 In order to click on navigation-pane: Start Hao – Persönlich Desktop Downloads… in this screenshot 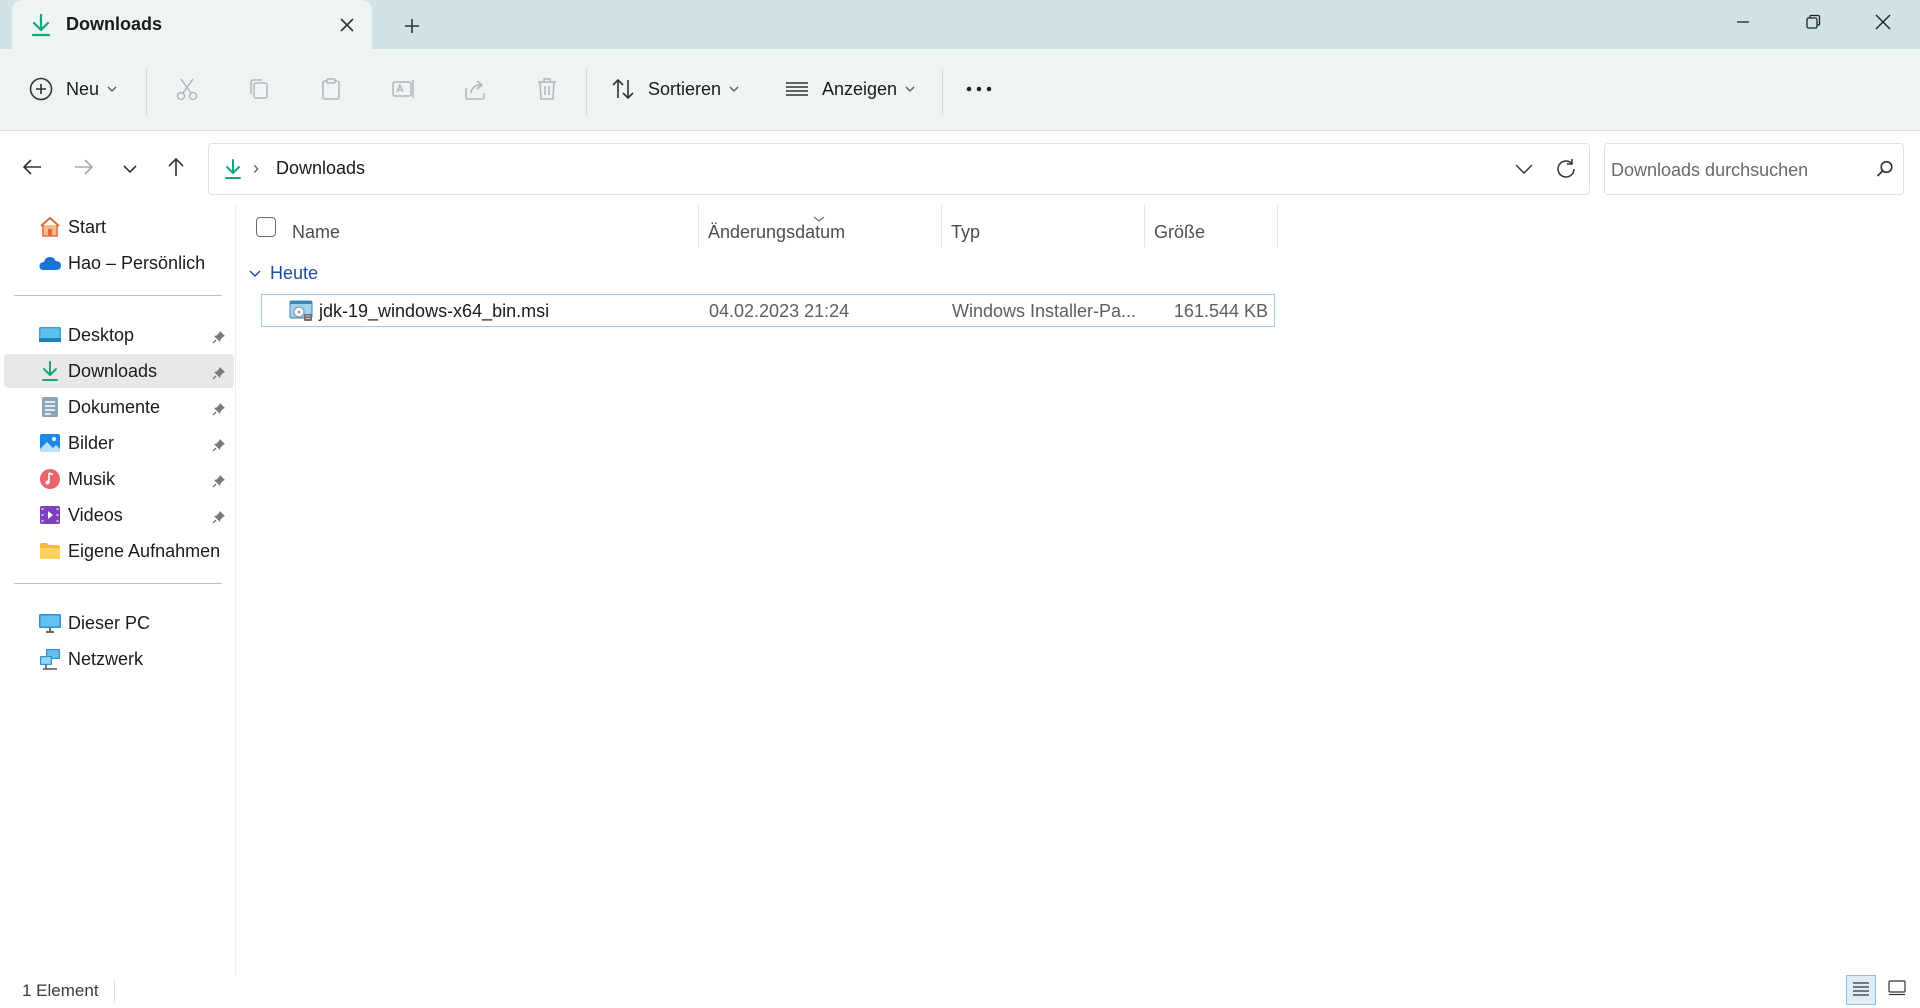, I will do `click(118, 590)`.